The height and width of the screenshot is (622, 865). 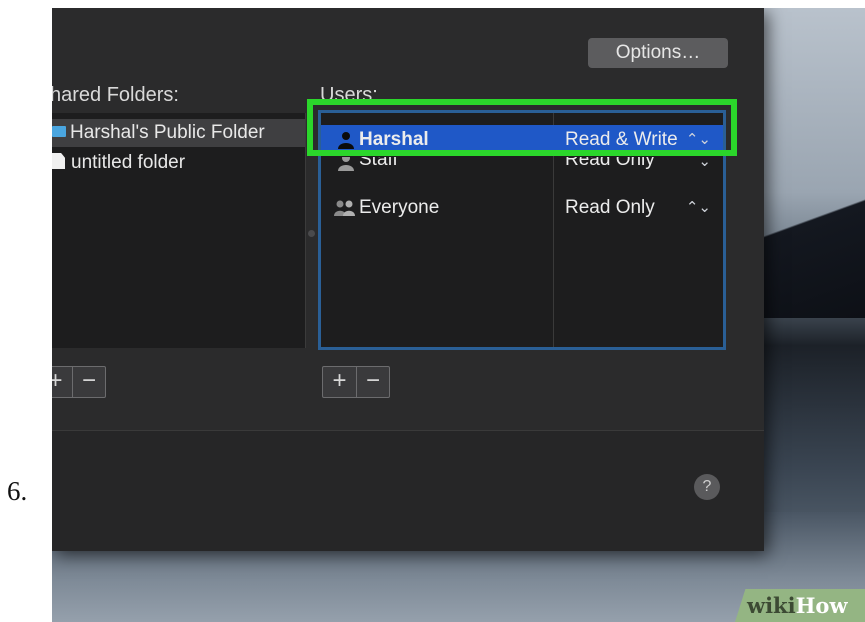 What do you see at coordinates (58, 160) in the screenshot?
I see `document-icon` at bounding box center [58, 160].